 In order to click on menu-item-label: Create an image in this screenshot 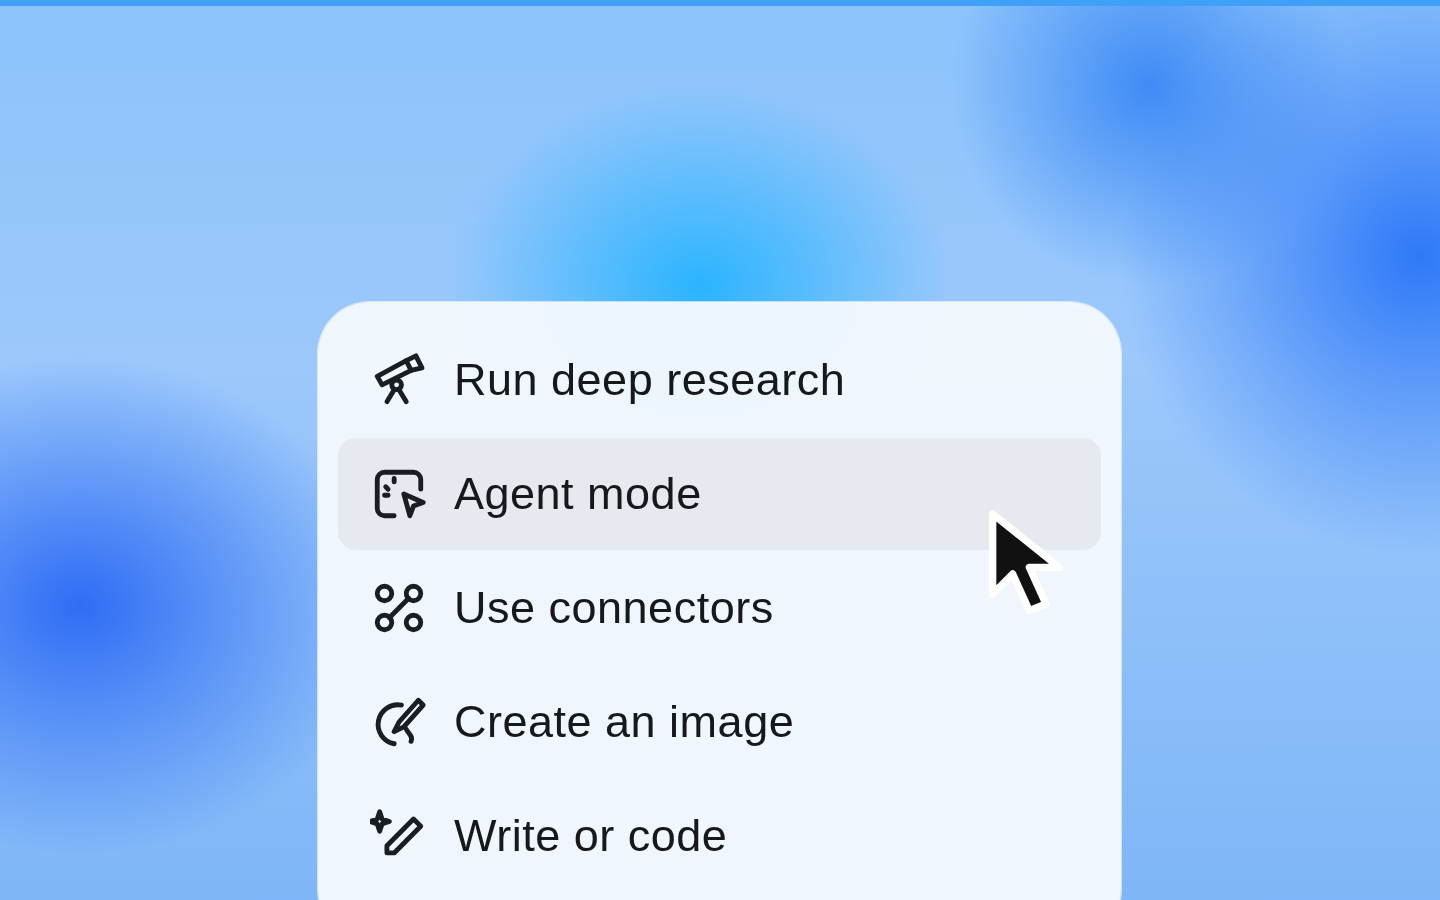, I will do `click(624, 722)`.